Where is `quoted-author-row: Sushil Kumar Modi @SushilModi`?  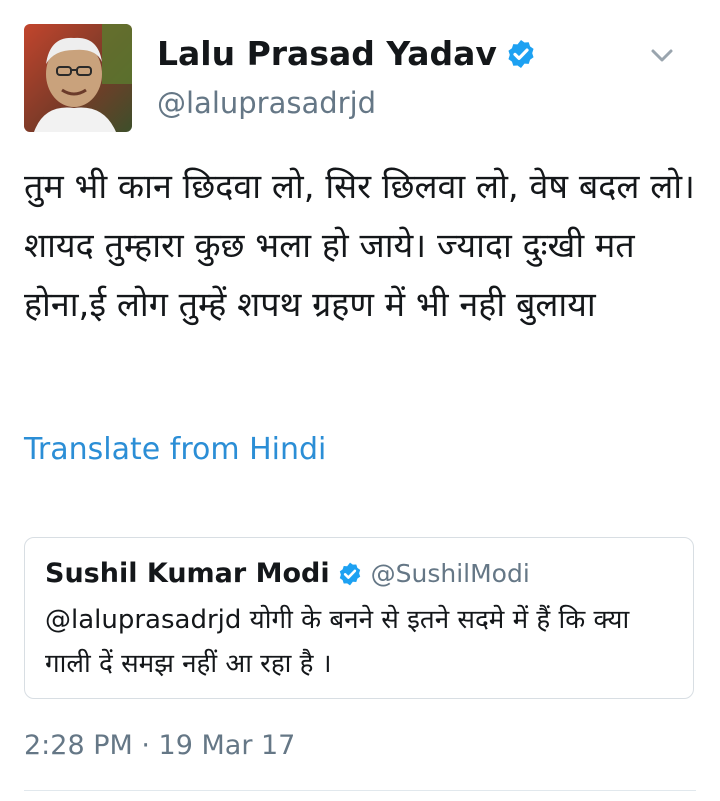
quoted-author-row: Sushil Kumar Modi @SushilModi is located at coordinates (287, 573).